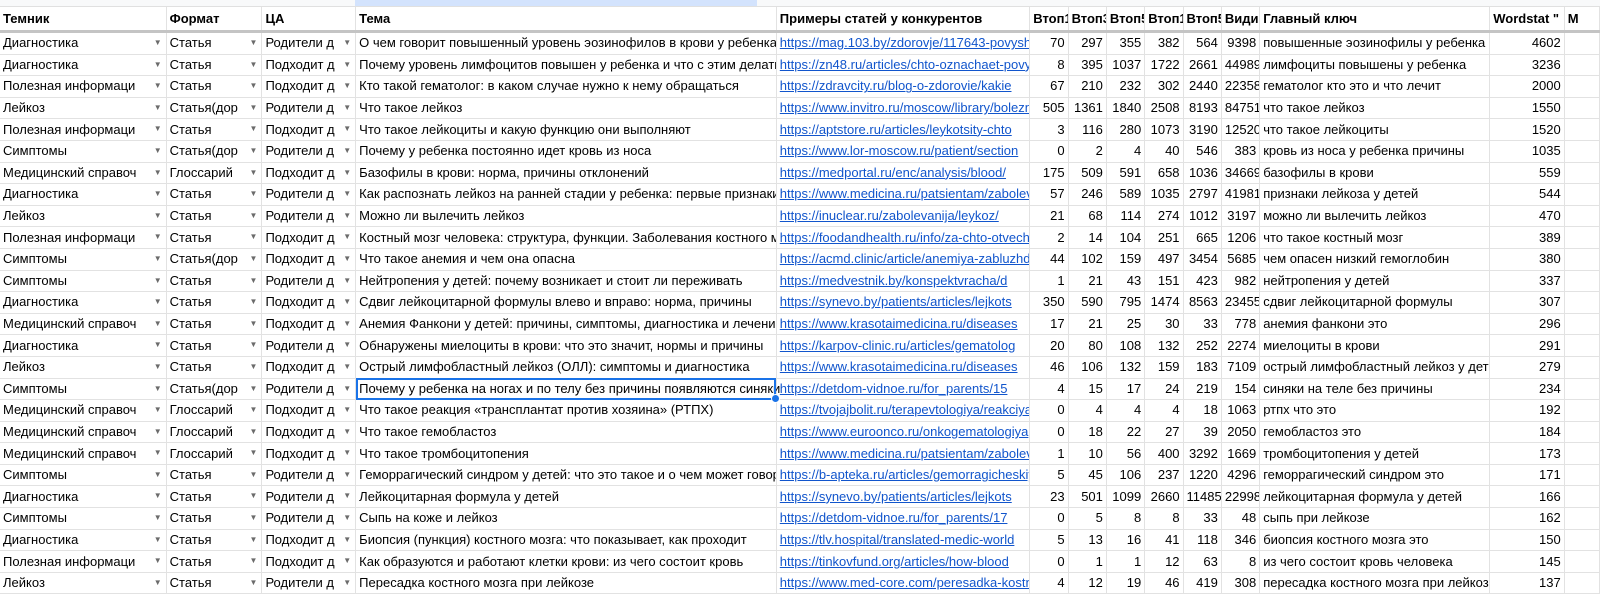 The image size is (1600, 597). I want to click on cell-main-keyword: пересадка костного мозга при лейкозе, so click(1375, 583).